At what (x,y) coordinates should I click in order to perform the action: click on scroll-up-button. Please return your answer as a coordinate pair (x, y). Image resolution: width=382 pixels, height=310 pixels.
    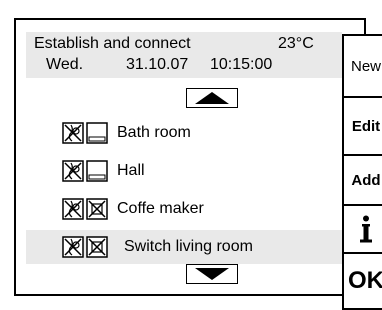
    Looking at the image, I should click on (212, 98).